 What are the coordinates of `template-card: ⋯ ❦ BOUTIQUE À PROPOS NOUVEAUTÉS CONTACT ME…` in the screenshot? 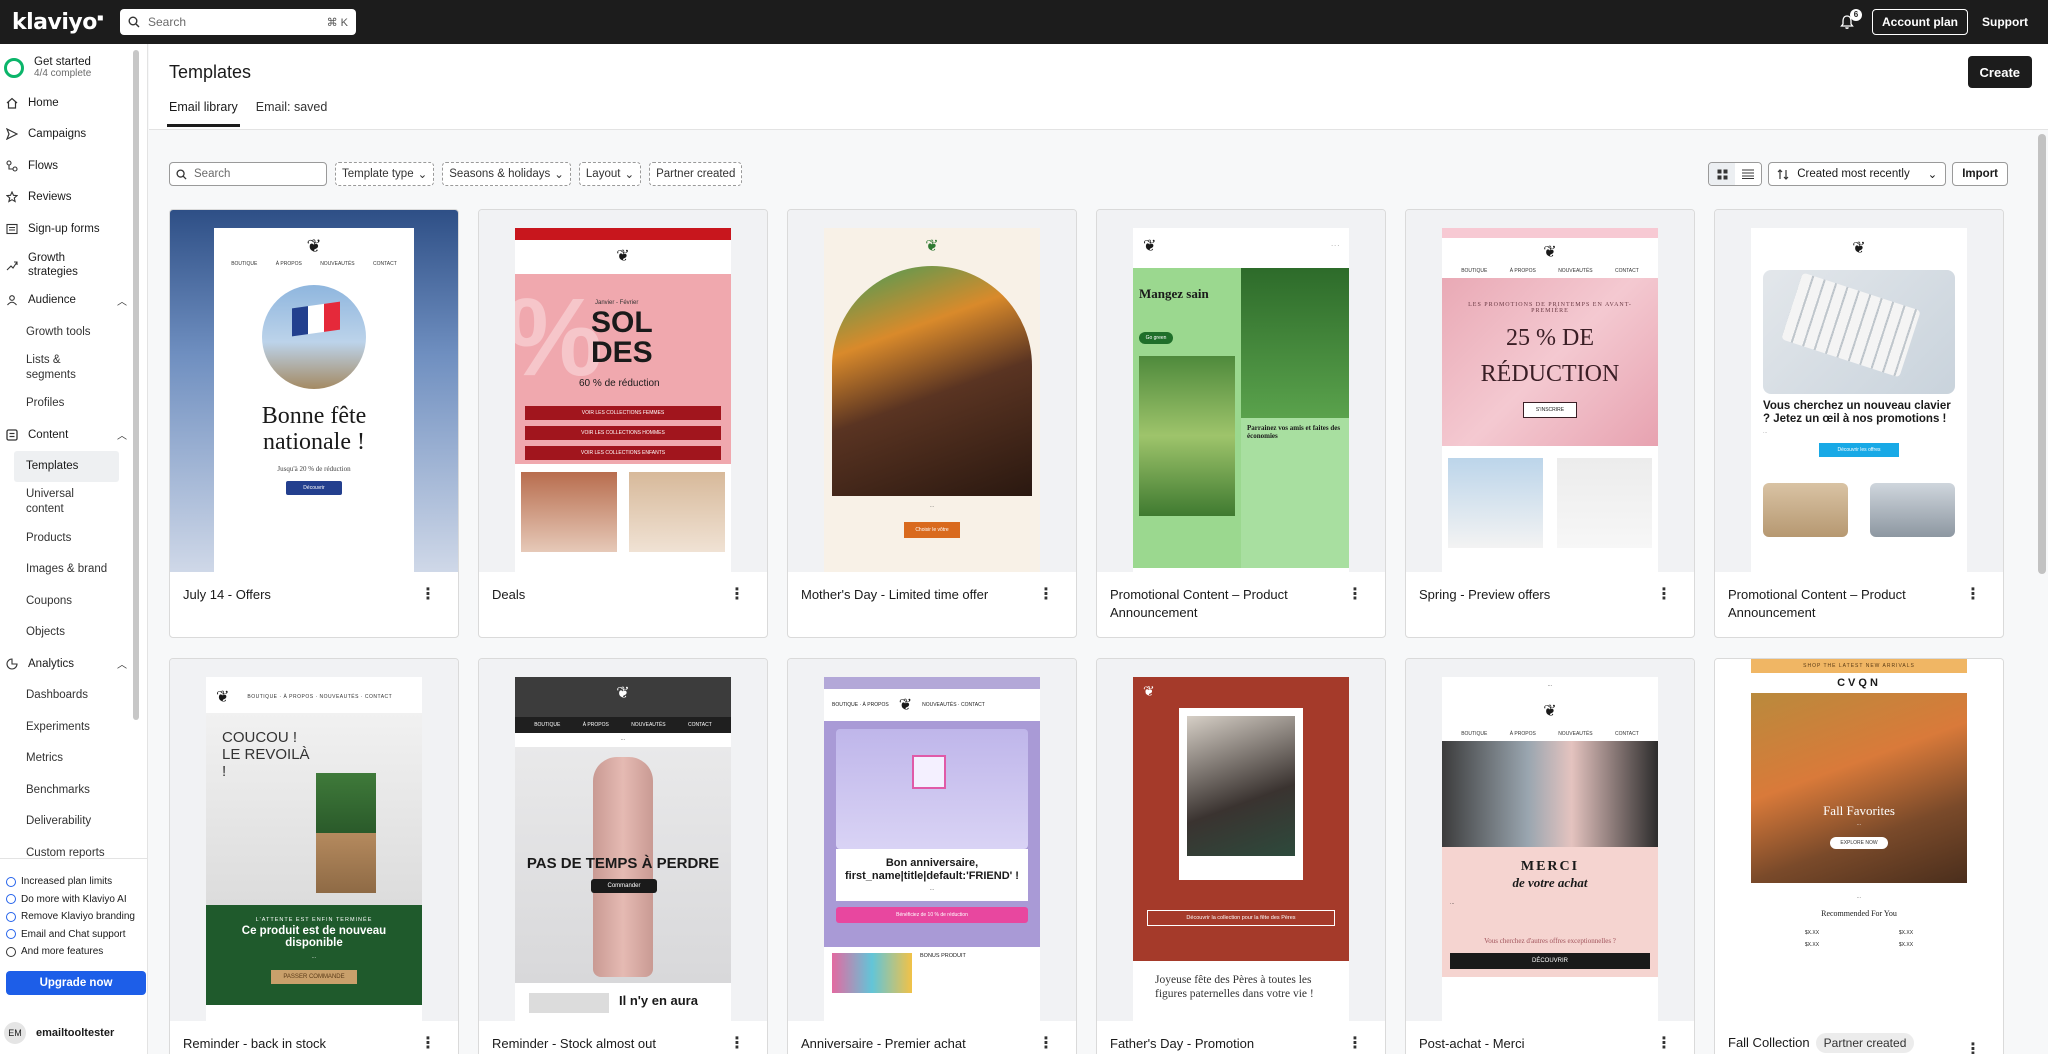 It's located at (1550, 856).